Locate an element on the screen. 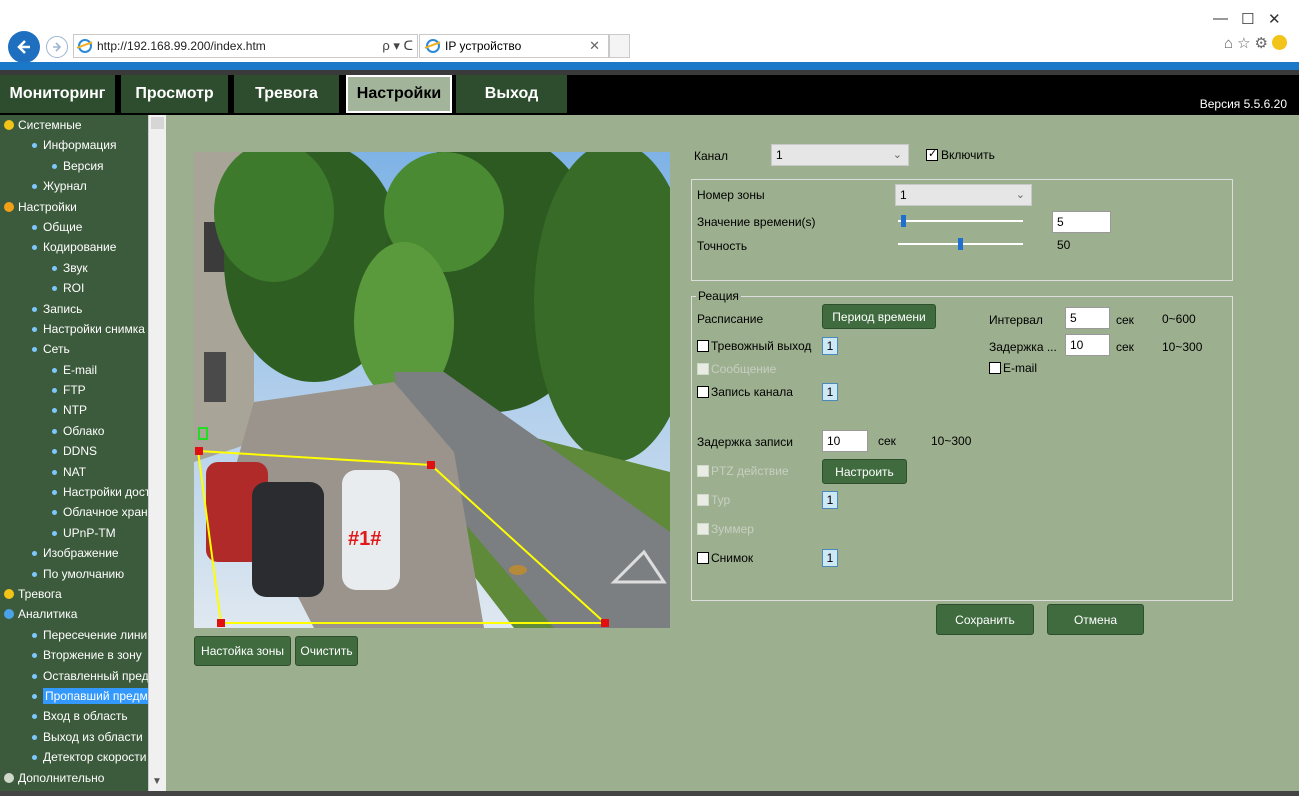 This screenshot has width=1299, height=796. address-bar: http://192.168.99.200/index.htm ρ ▾ ᑕ is located at coordinates (245, 46).